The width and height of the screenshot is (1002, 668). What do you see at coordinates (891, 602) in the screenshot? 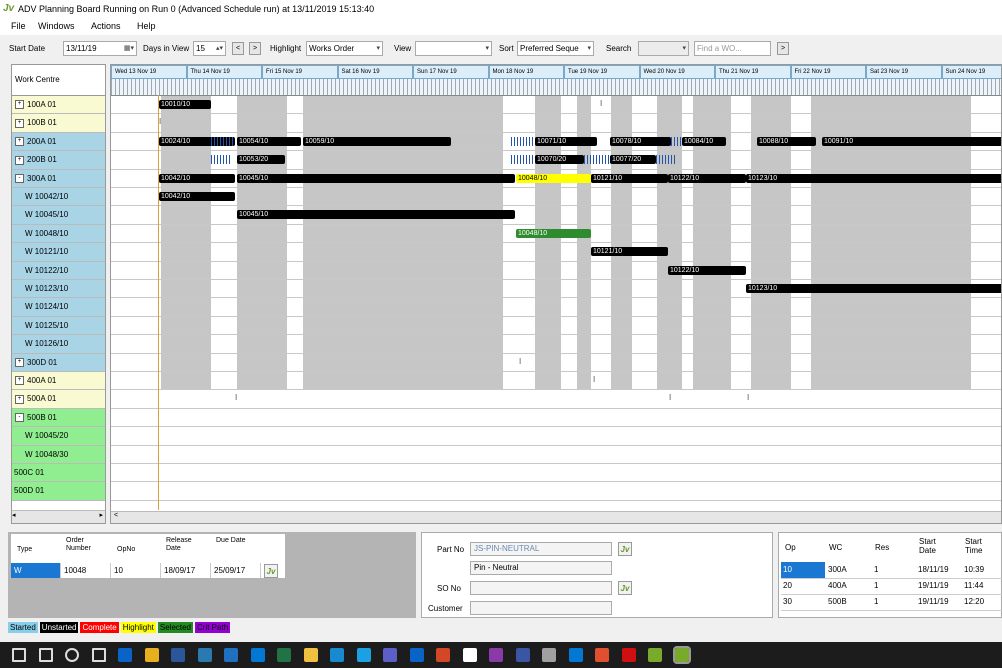
I see `operation-row: 30 500B 1 19/11/19 12:20` at bounding box center [891, 602].